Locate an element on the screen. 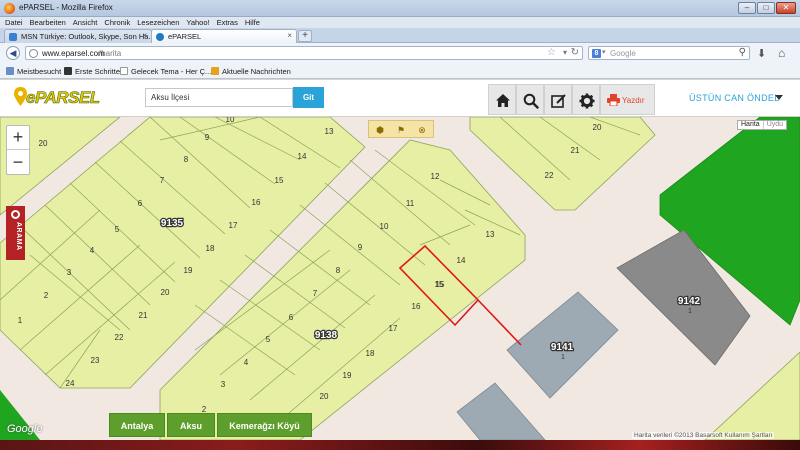 This screenshot has height=450, width=800. menu-bearbeiten: Bearbeiten is located at coordinates (48, 22).